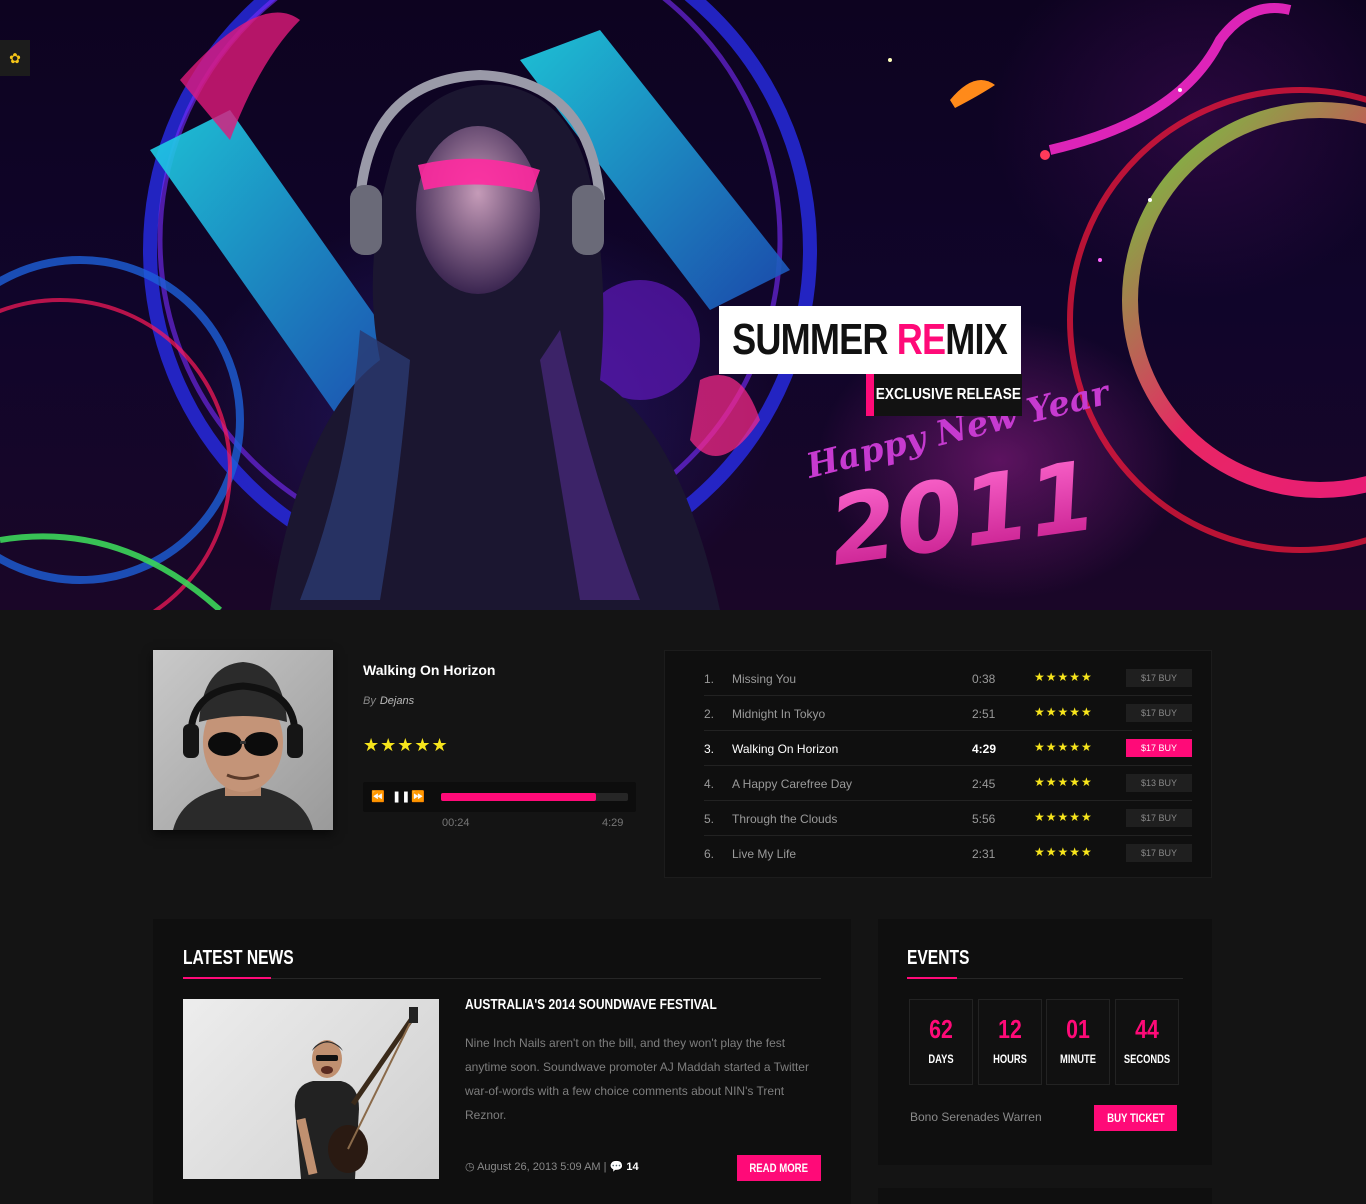 This screenshot has height=1204, width=1366. I want to click on audio-player-controls: ⏪ ❚❚ ⏩, so click(499, 797).